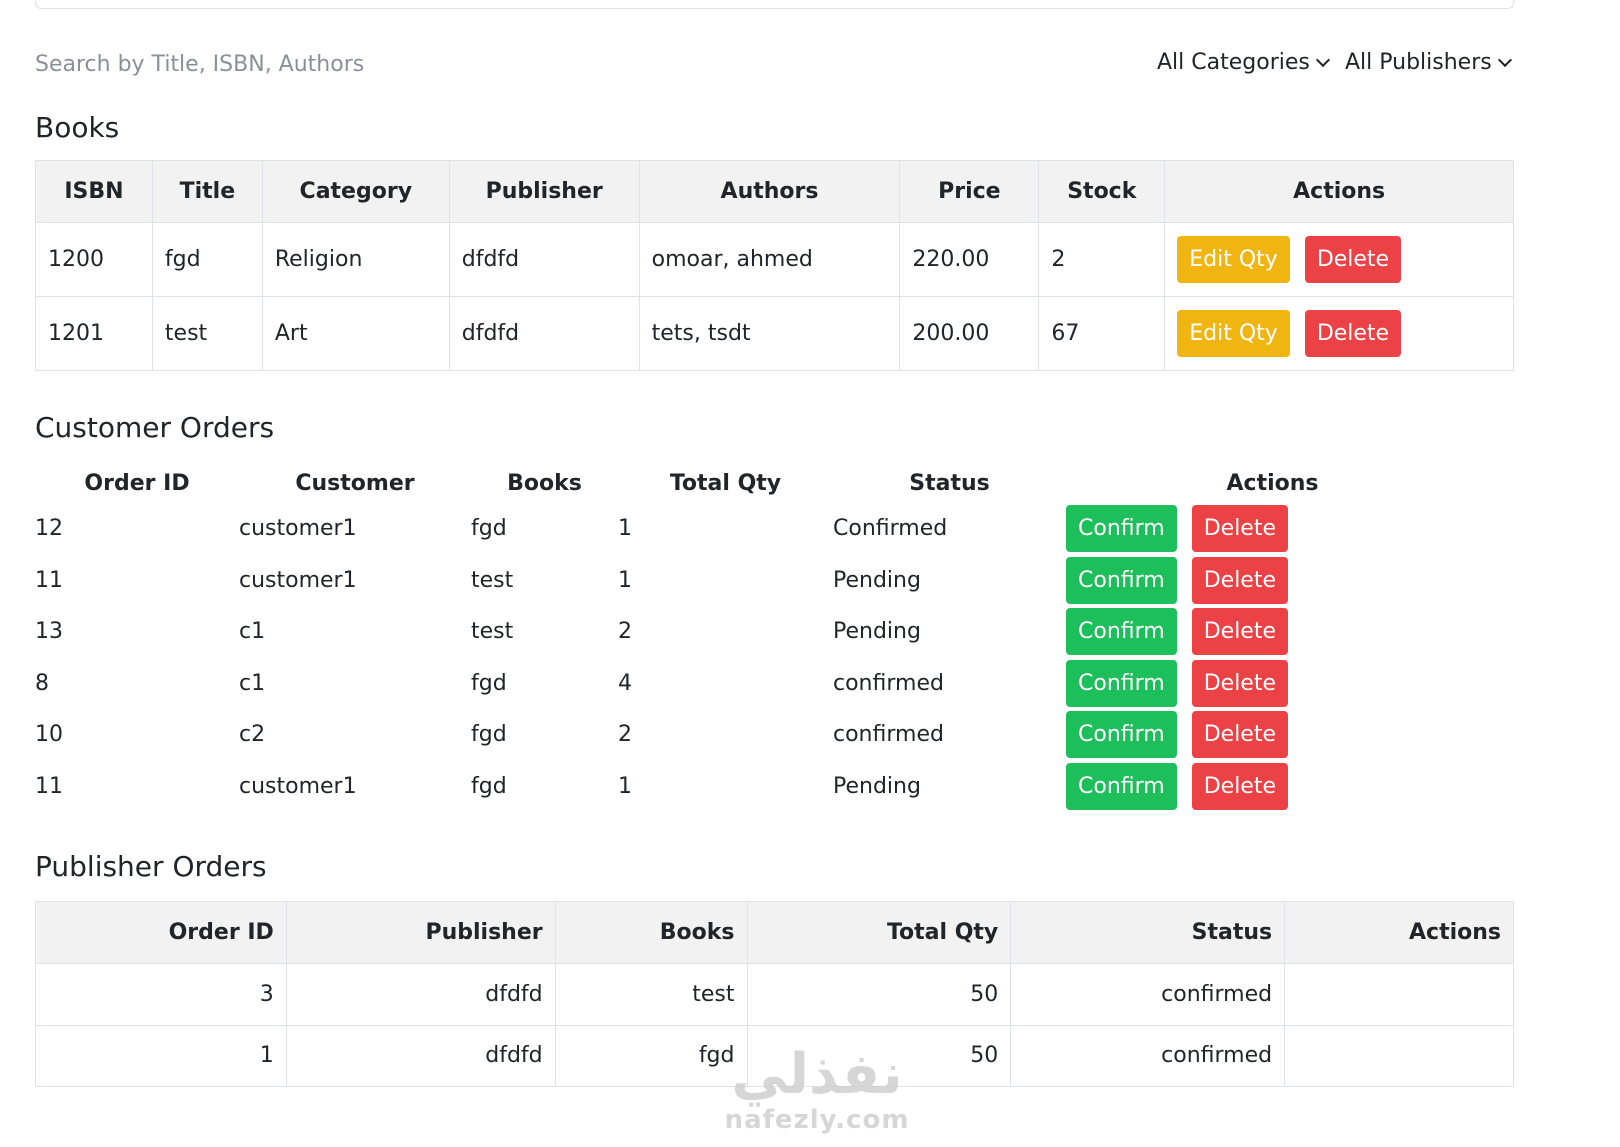 The width and height of the screenshot is (1620, 1147). Describe the element at coordinates (1102, 333) in the screenshot. I see `stock-cell: 67` at that location.